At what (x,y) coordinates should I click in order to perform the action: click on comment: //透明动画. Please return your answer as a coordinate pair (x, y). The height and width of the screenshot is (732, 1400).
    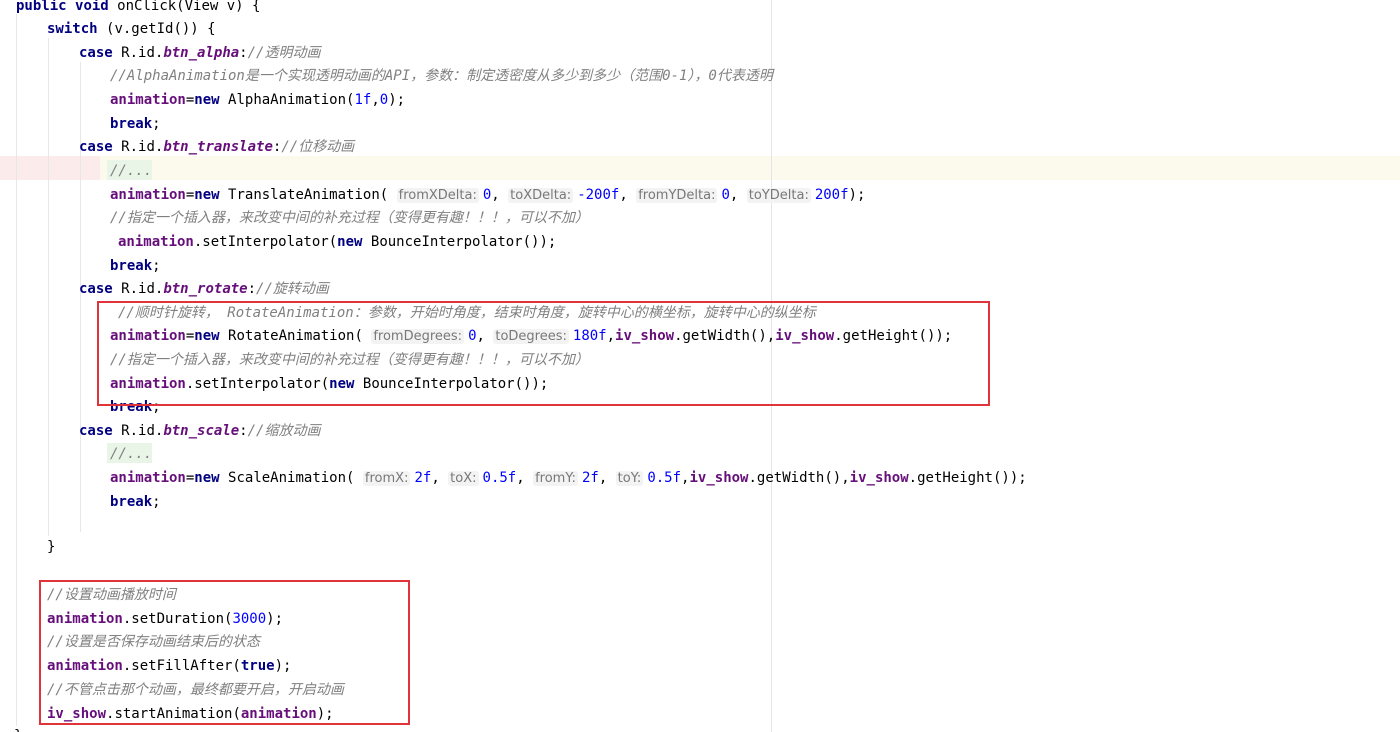
    Looking at the image, I should click on (284, 53).